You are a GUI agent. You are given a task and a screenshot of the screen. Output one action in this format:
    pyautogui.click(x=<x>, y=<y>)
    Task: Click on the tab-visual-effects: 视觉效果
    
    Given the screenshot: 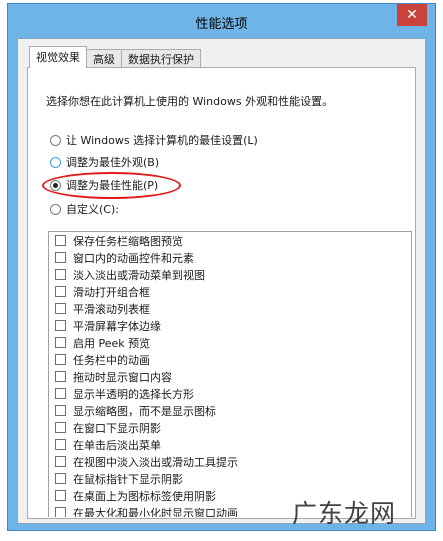 What is the action you would take?
    pyautogui.click(x=58, y=57)
    